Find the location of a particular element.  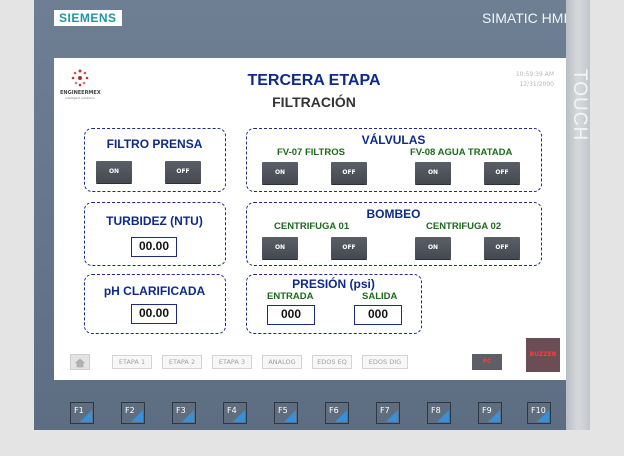

page-subtitle: FILTRACIÓN is located at coordinates (314, 102).